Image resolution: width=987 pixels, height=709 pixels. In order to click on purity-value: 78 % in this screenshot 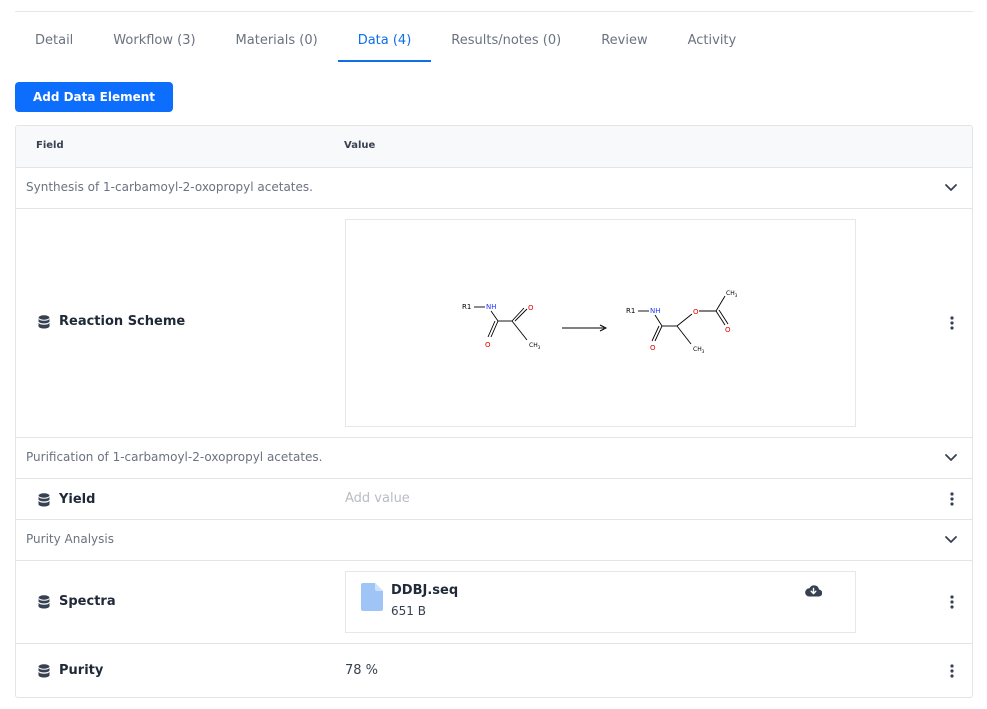, I will do `click(361, 670)`.